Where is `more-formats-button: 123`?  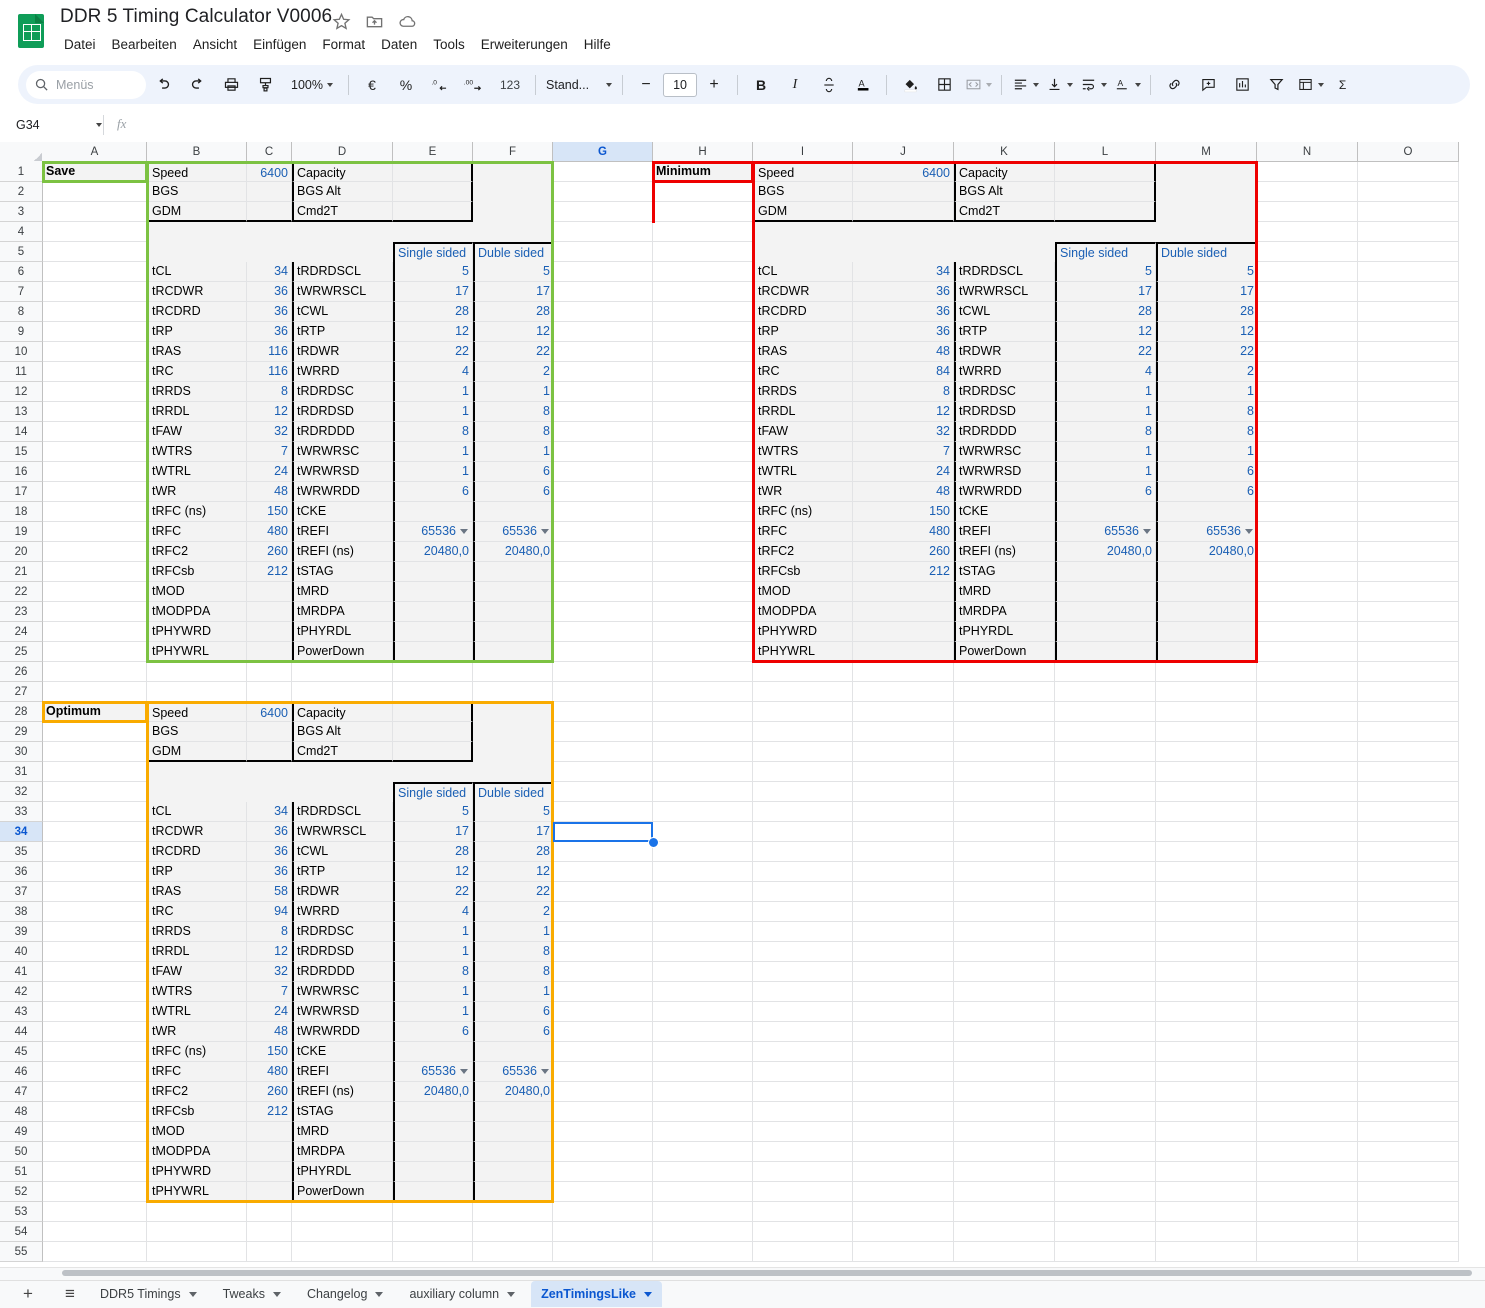 more-formats-button: 123 is located at coordinates (510, 85).